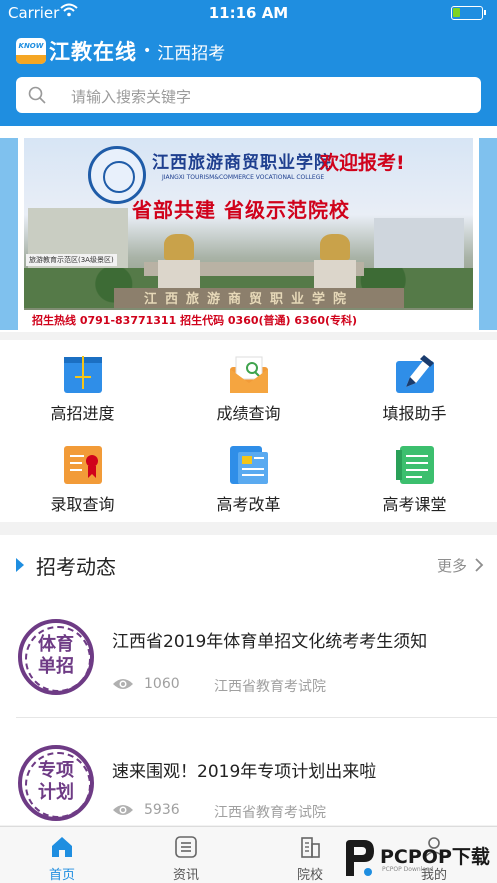  Describe the element at coordinates (71, 260) in the screenshot. I see `banner-sign: 旅游教育示范区(3A级景区)` at that location.